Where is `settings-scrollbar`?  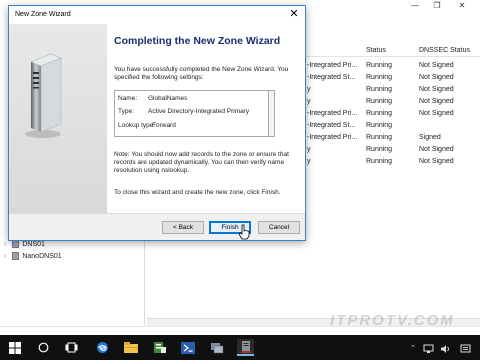
settings-scrollbar is located at coordinates (272, 113).